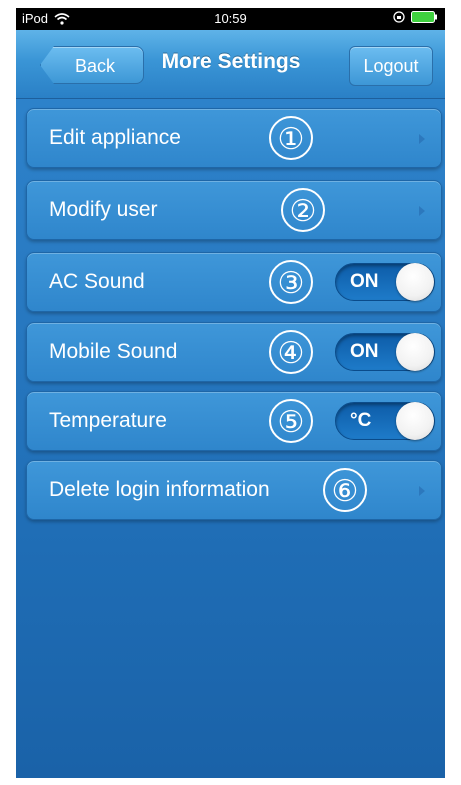 This screenshot has width=461, height=785. What do you see at coordinates (385, 421) in the screenshot?
I see `temperature-unit-toggle: °C` at bounding box center [385, 421].